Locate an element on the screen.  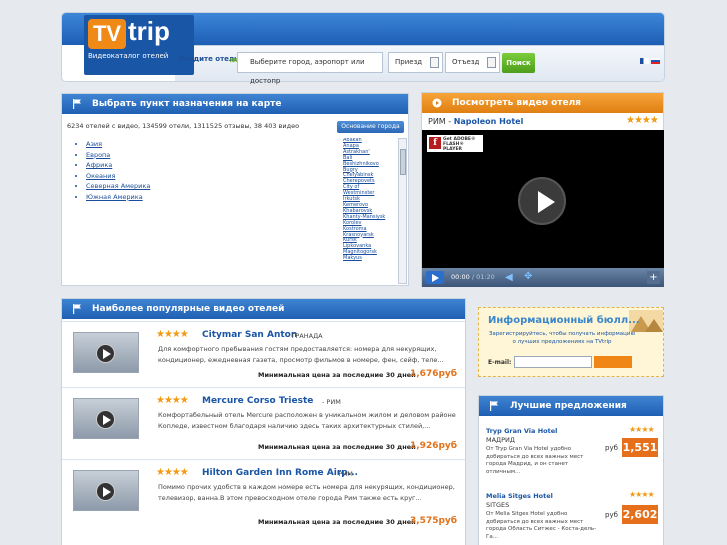
get-flash-badge: f Get ADOBE® FLASH® PLAYER is located at coordinates (455, 143).